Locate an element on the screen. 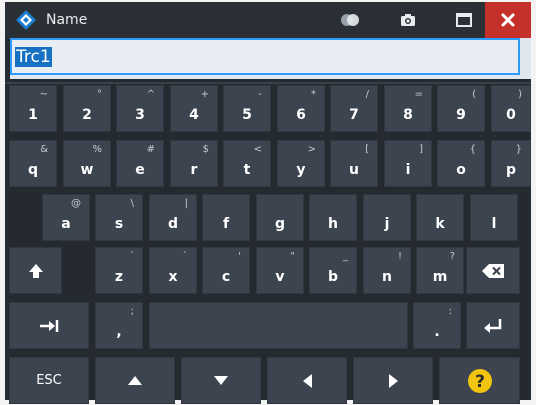 The width and height of the screenshot is (536, 405). key-shift-label: ! is located at coordinates (399, 256).